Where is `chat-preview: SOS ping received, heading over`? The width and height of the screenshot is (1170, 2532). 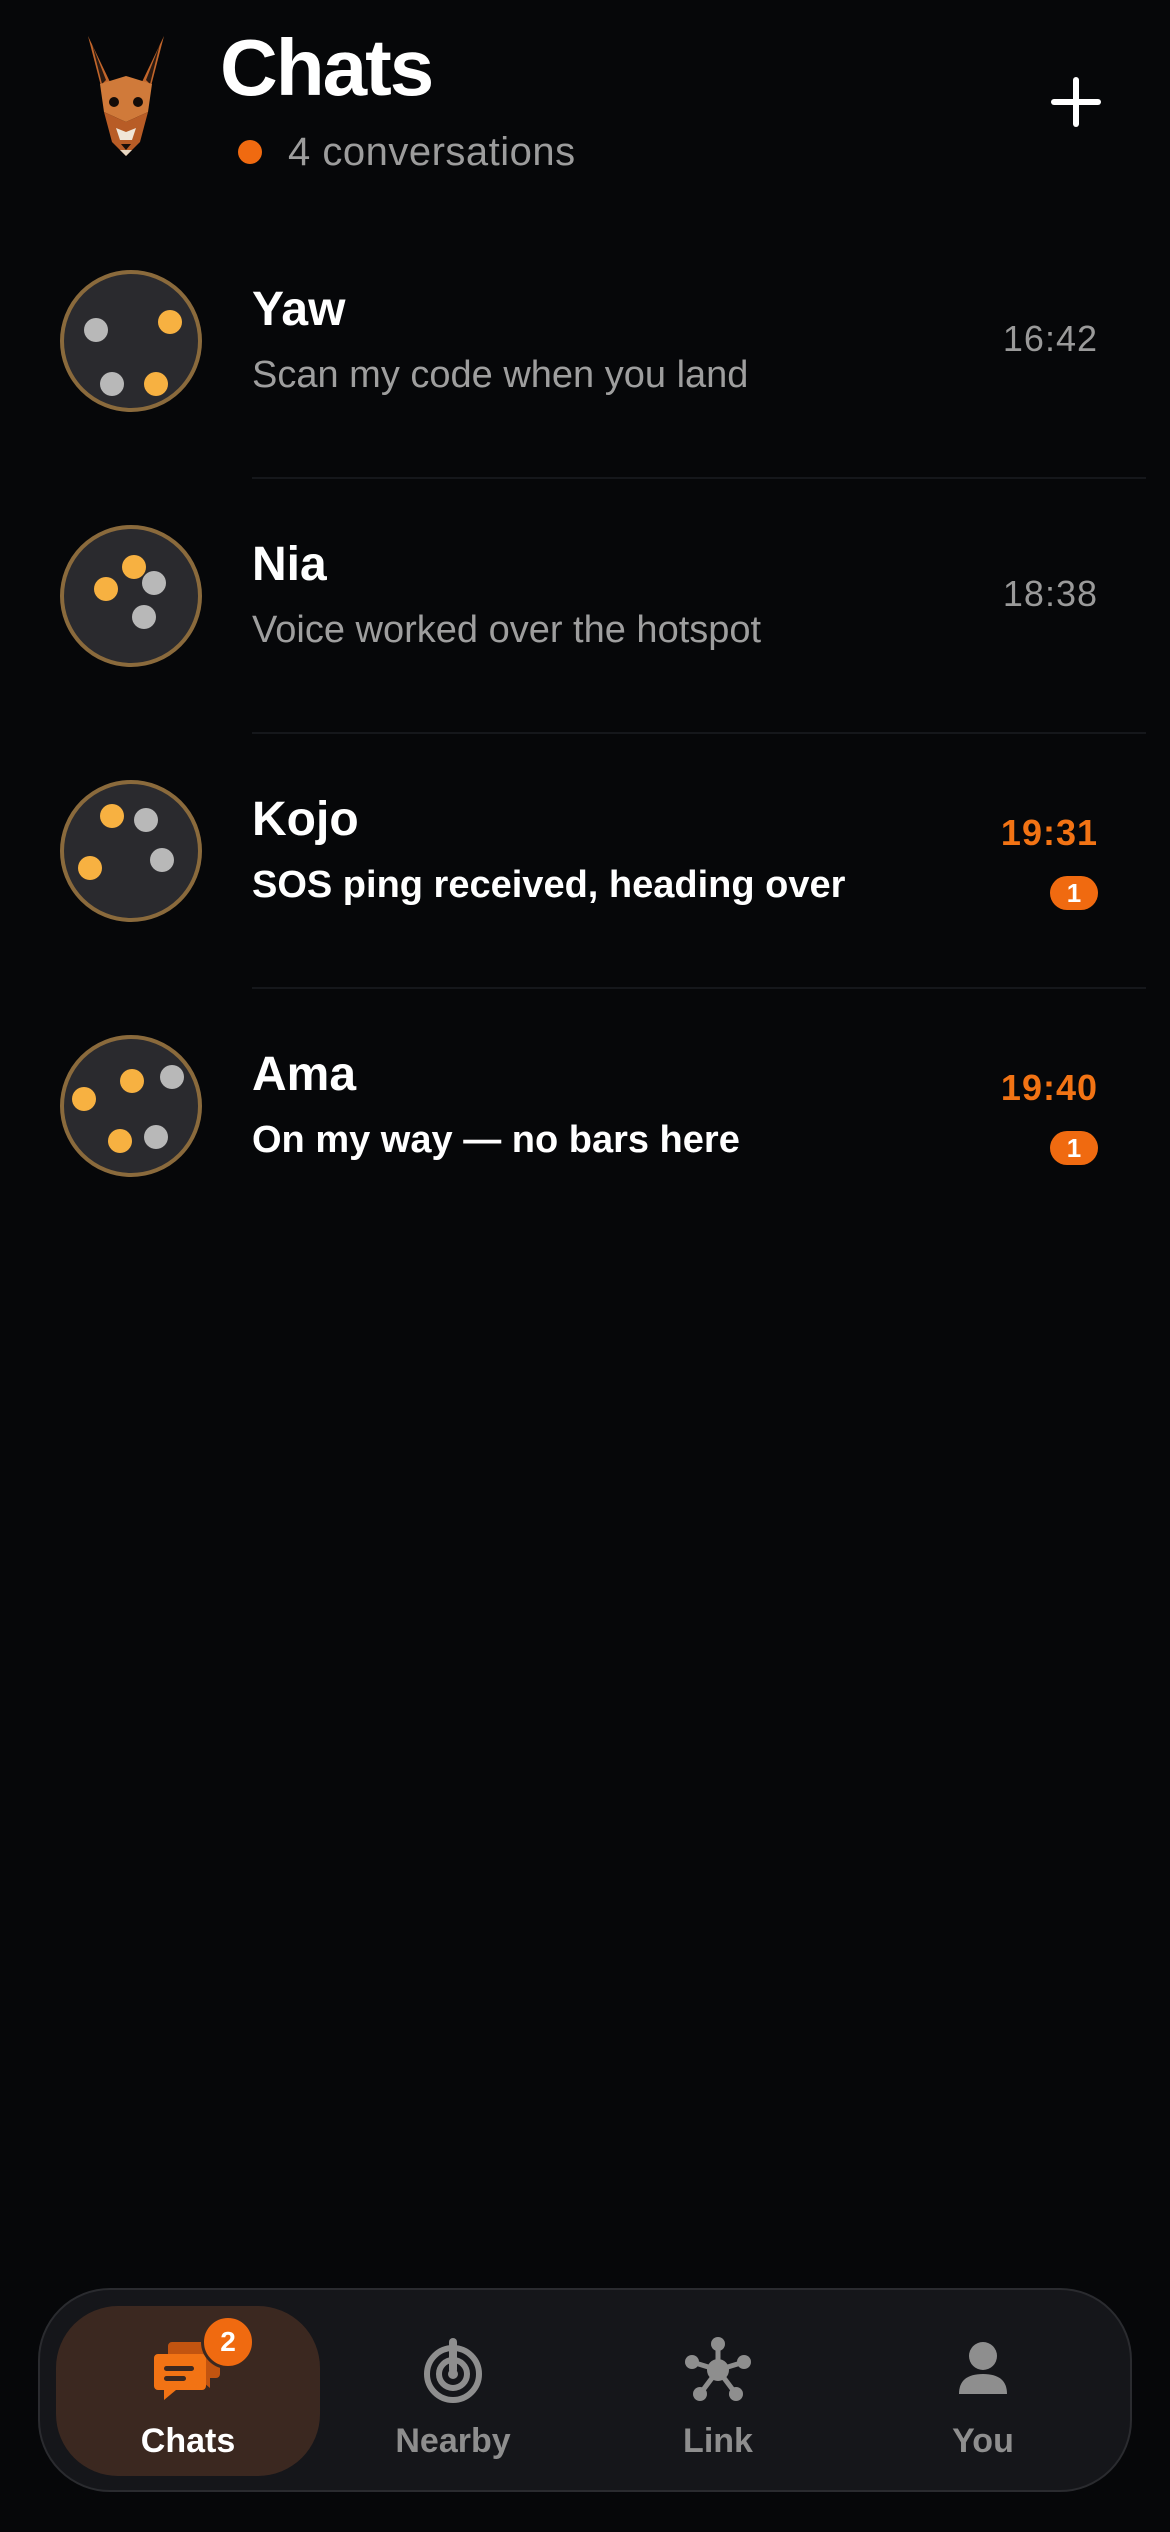
chat-preview: SOS ping received, heading over is located at coordinates (549, 885).